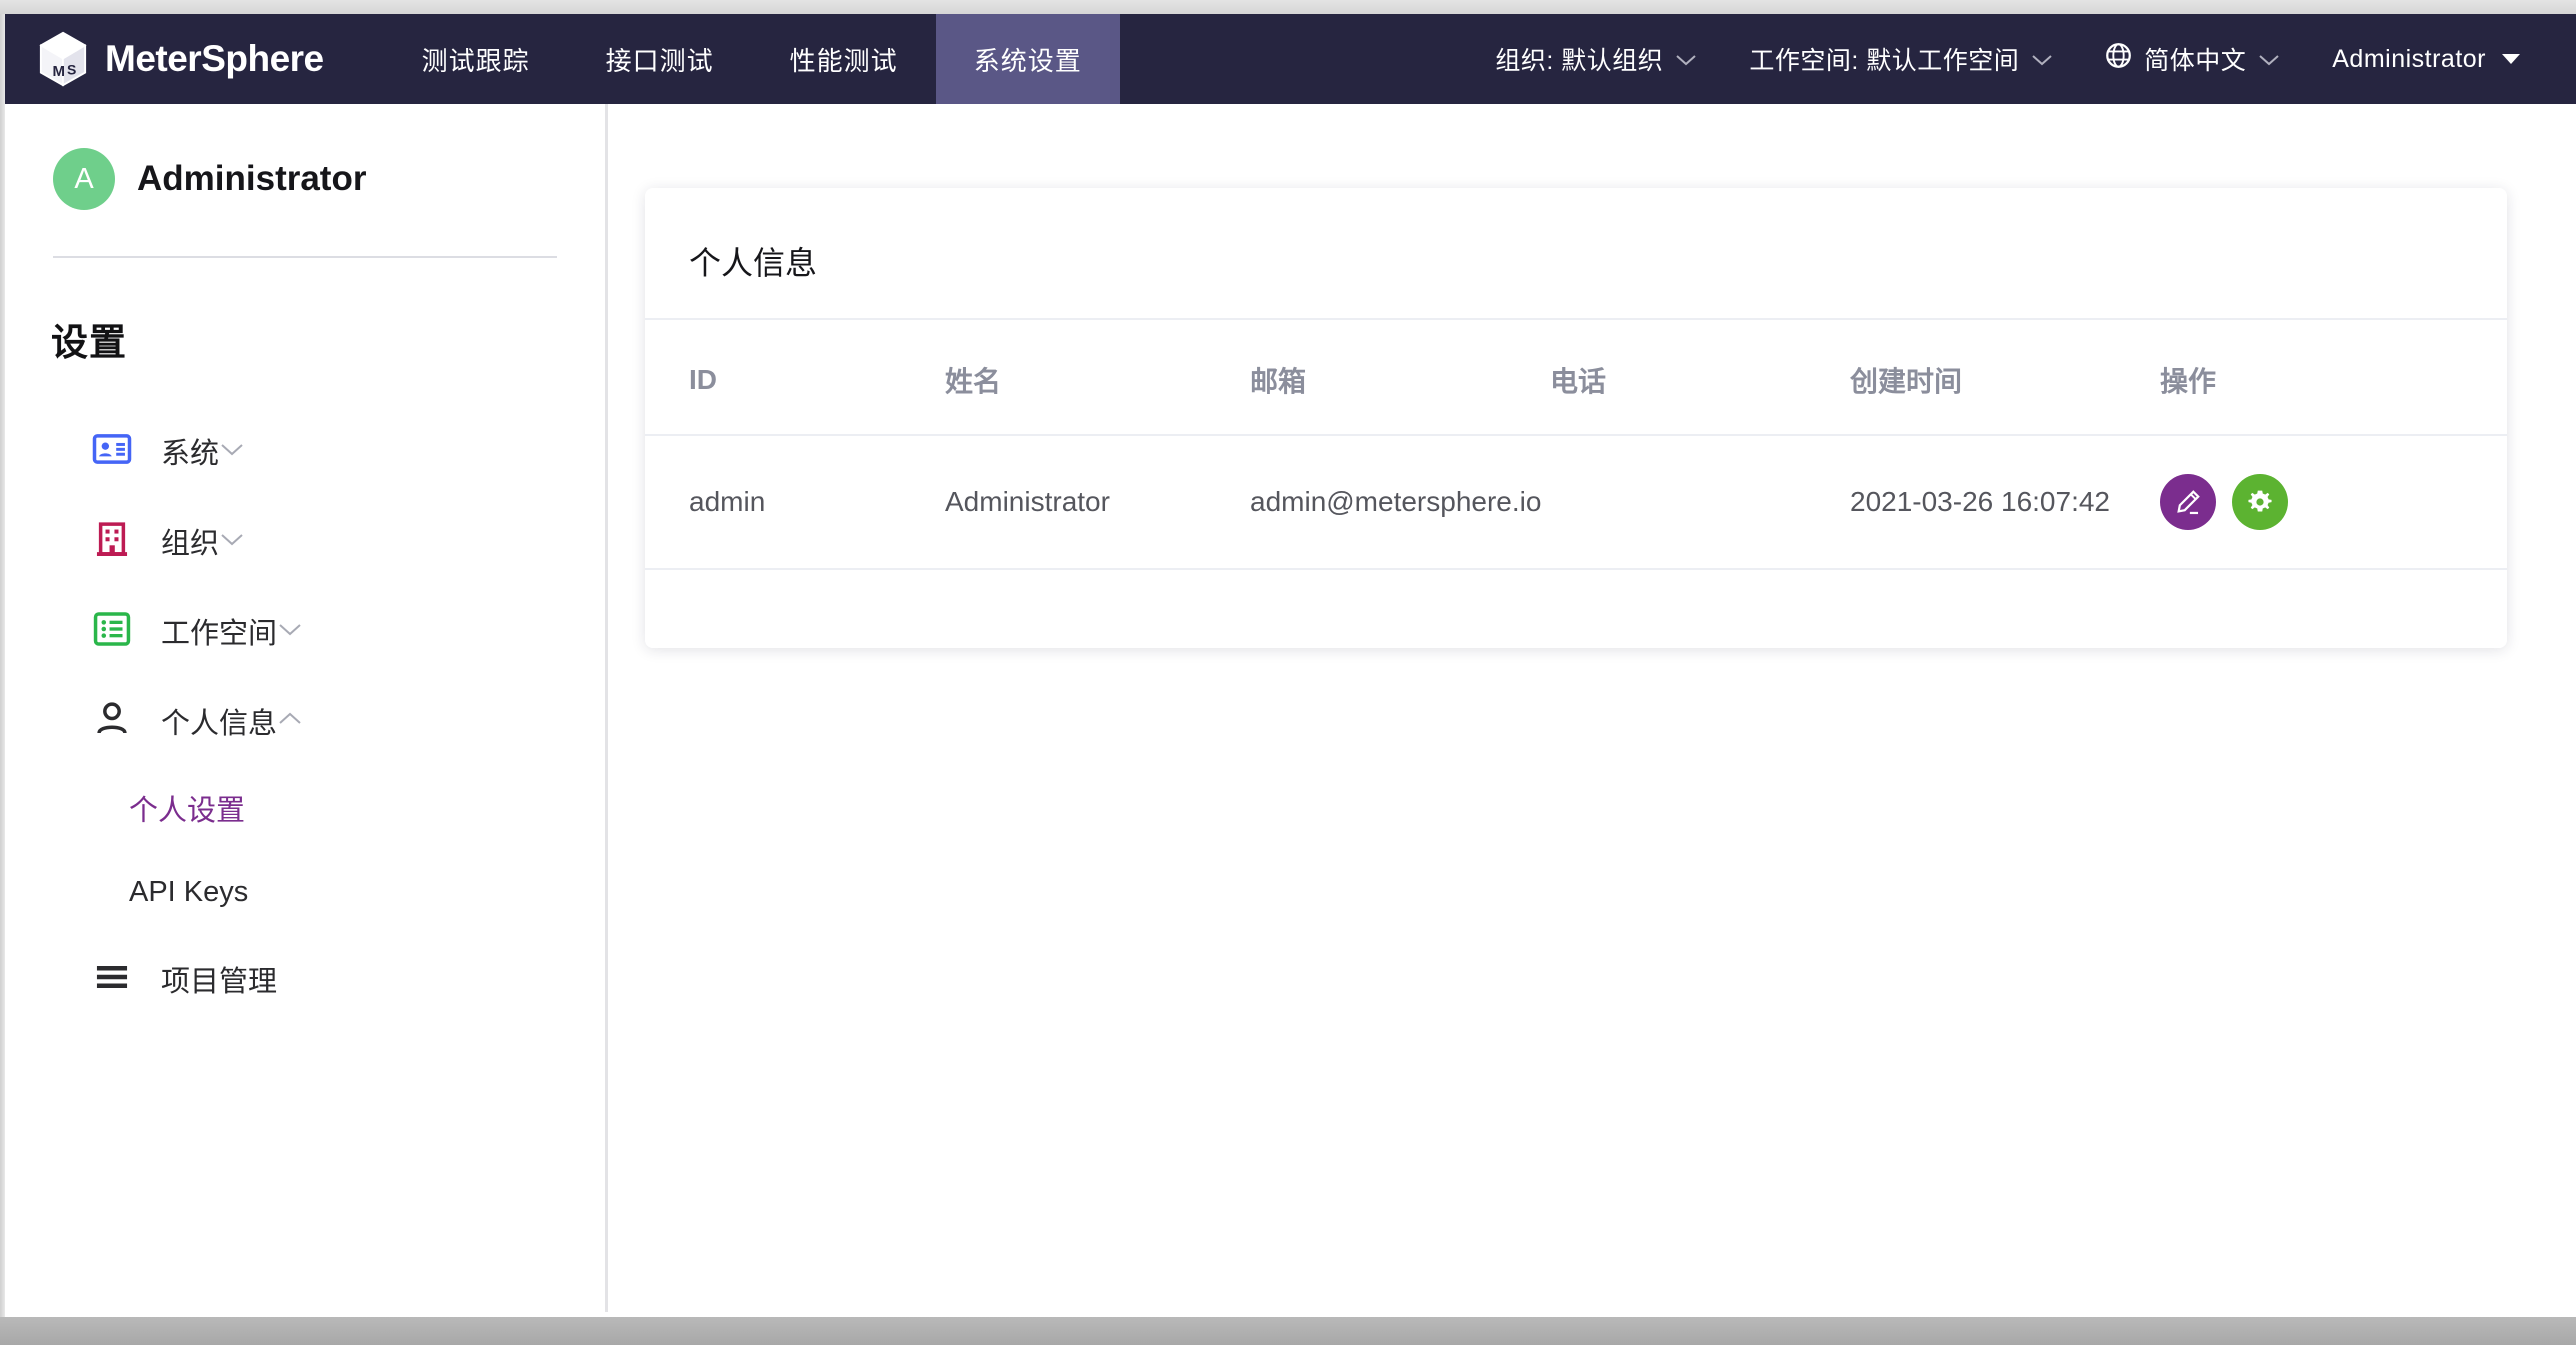 The height and width of the screenshot is (1345, 2576). What do you see at coordinates (214, 58) in the screenshot?
I see `brand-name: MeterSphere` at bounding box center [214, 58].